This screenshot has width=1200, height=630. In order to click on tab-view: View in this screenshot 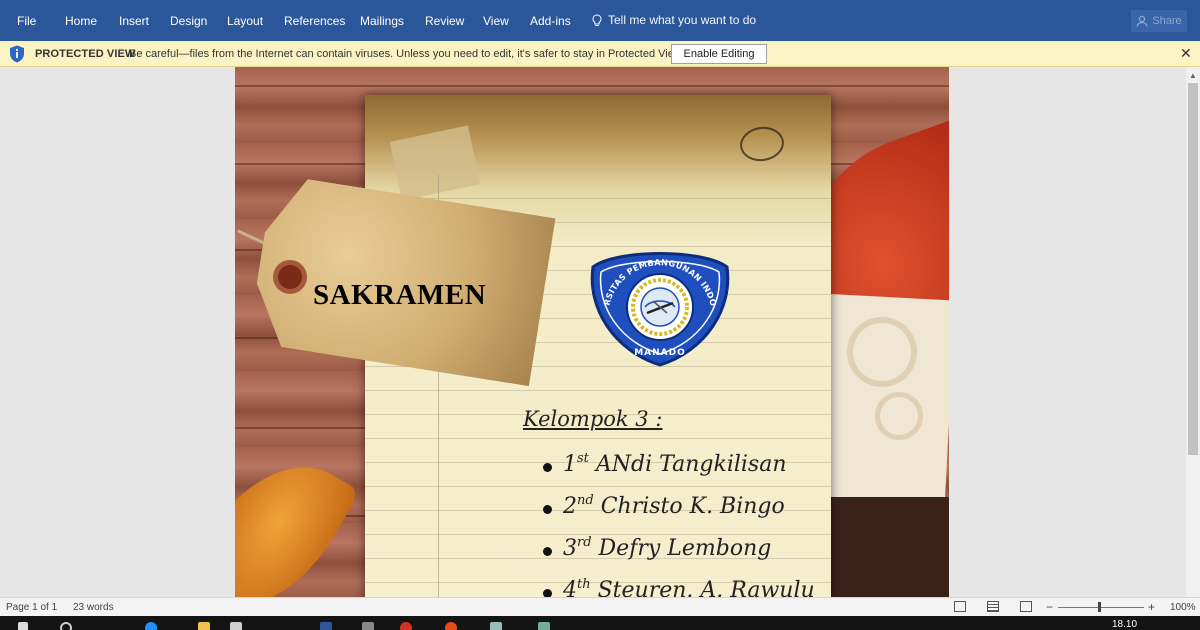, I will do `click(496, 21)`.